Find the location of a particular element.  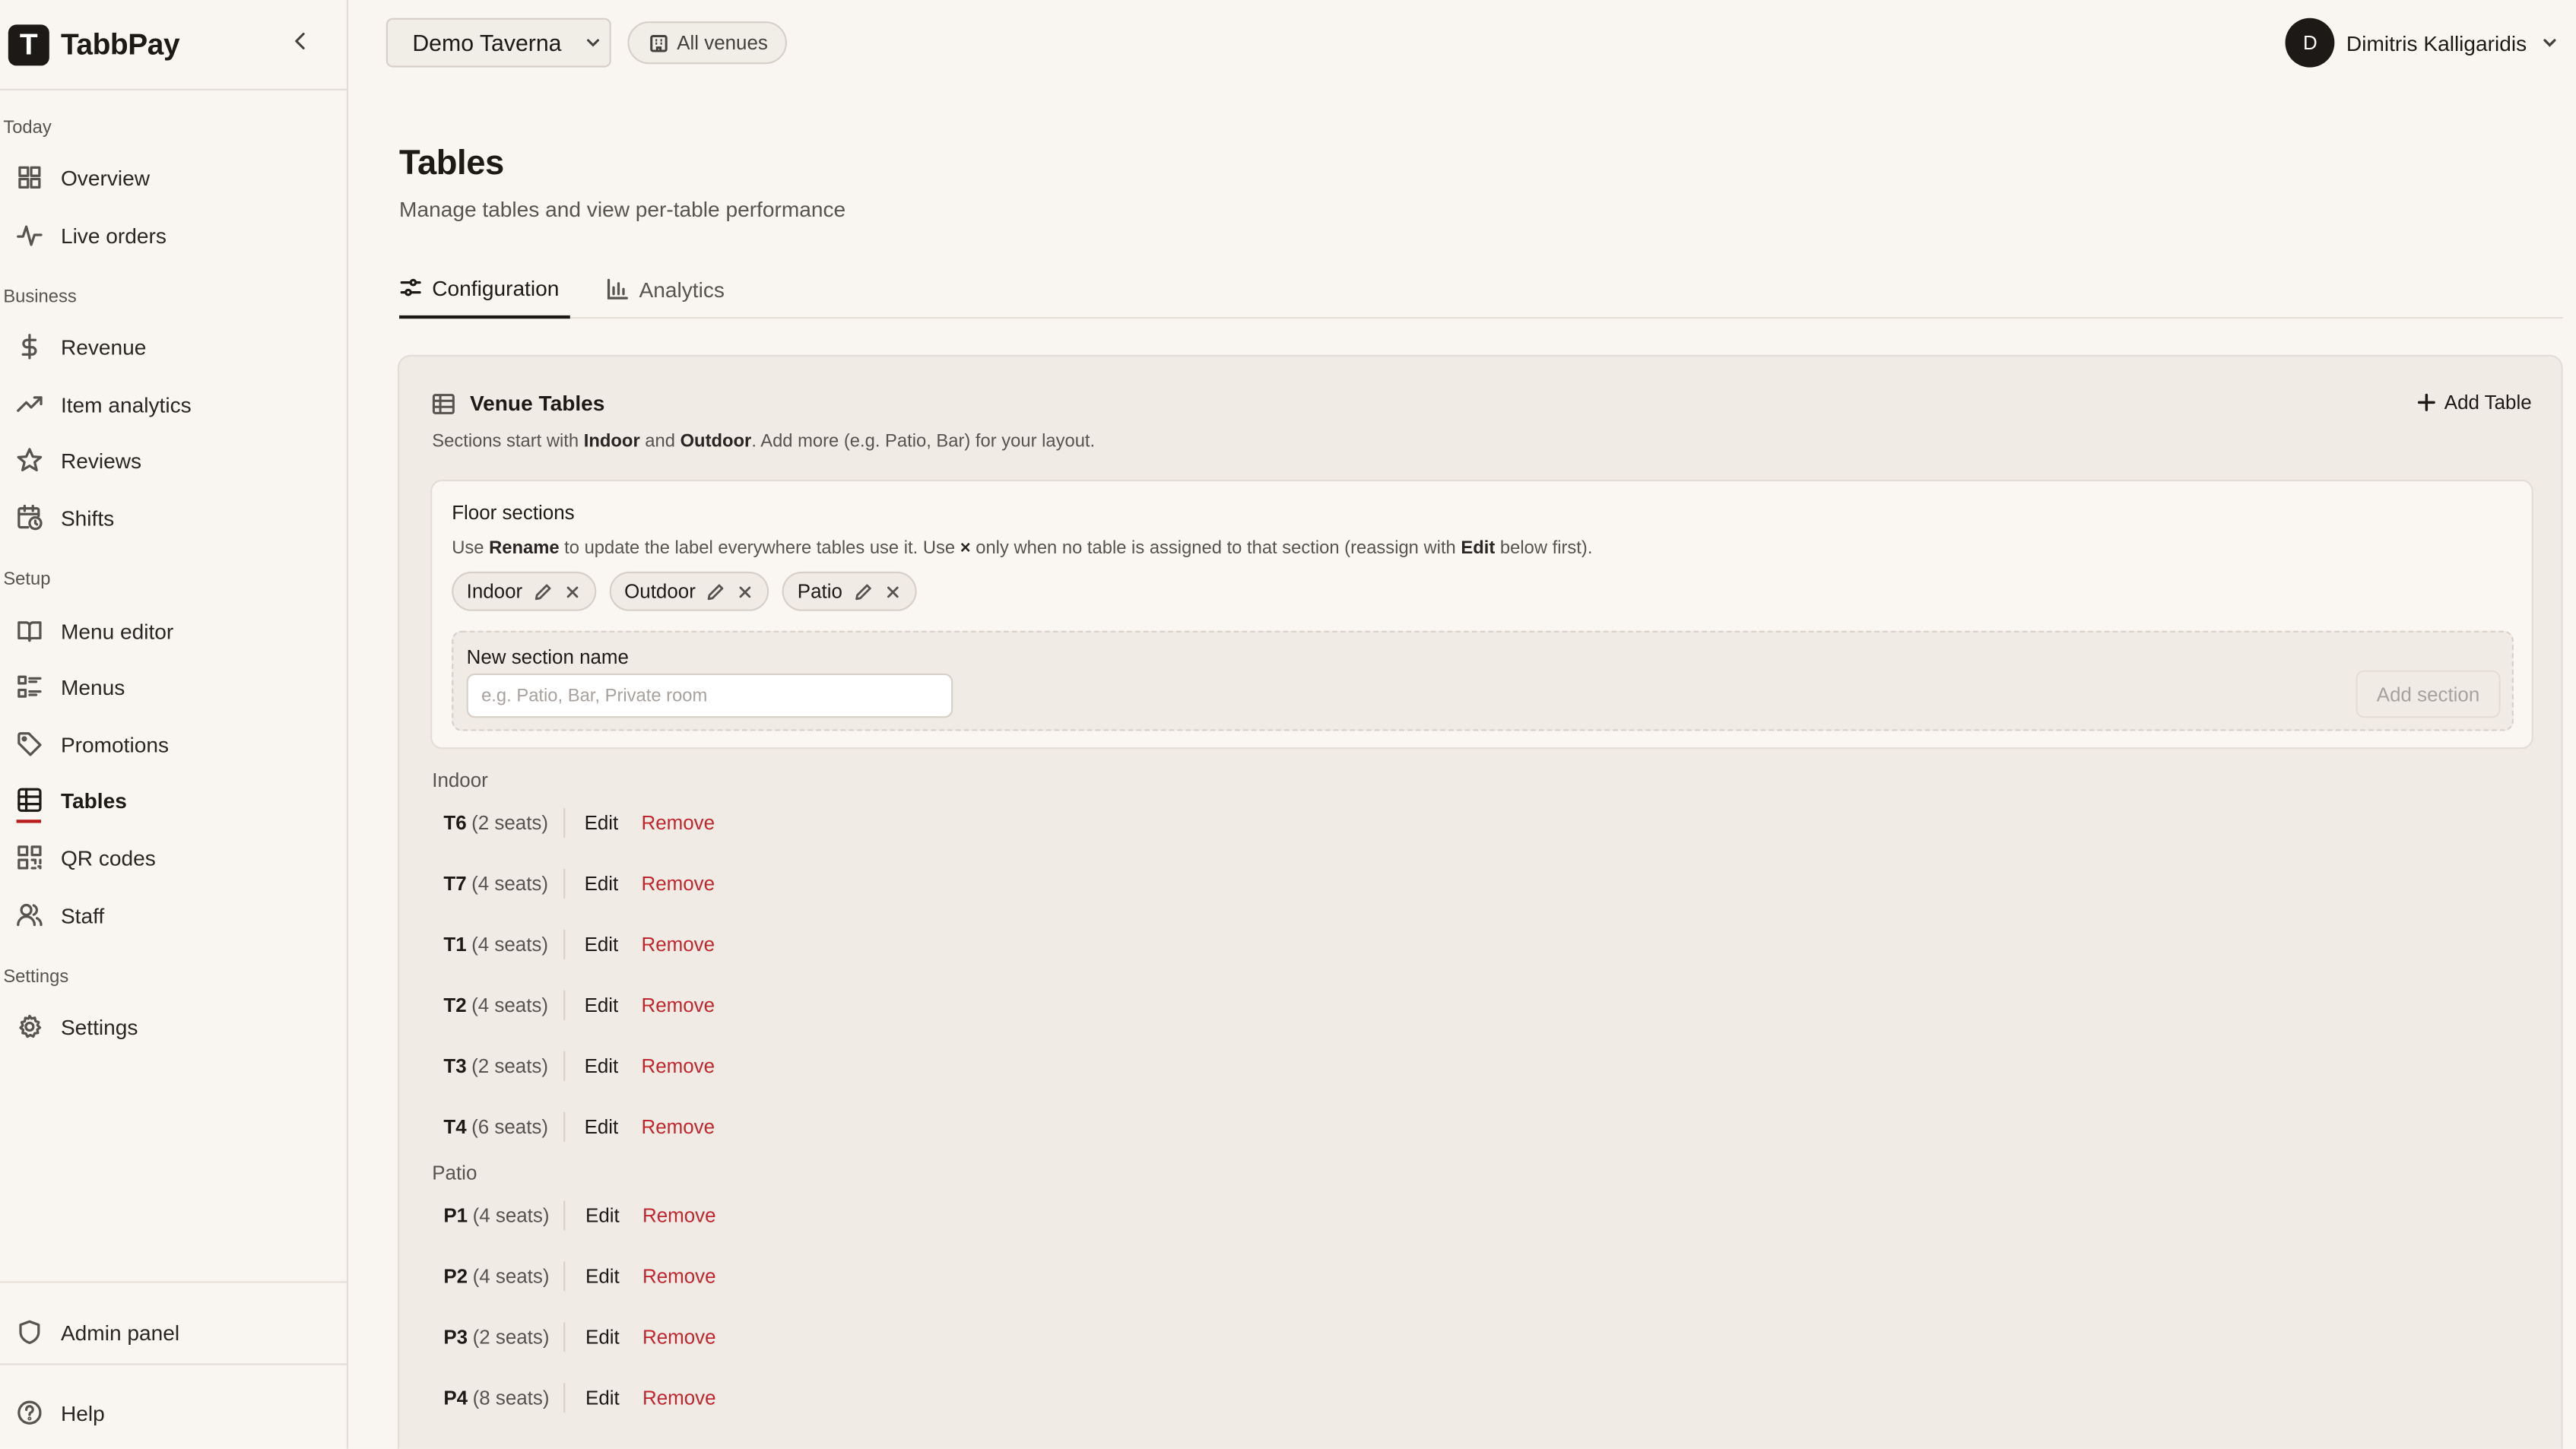

sidebar-item-help: Help is located at coordinates (174, 1413).